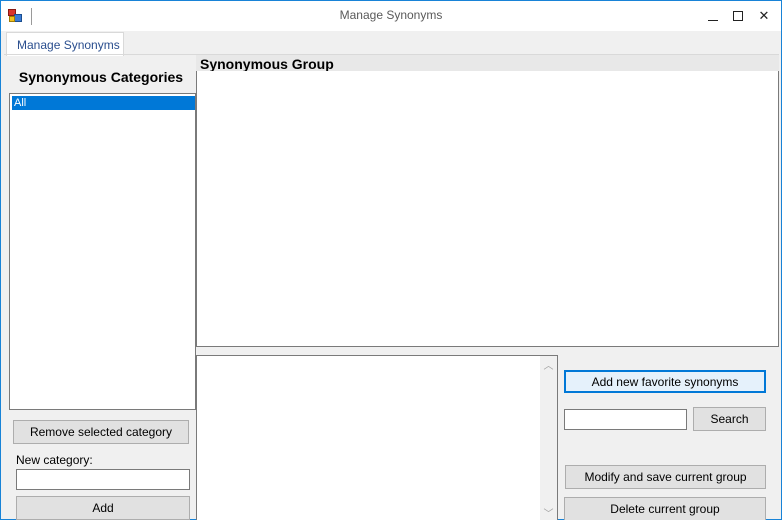 The image size is (782, 520). I want to click on maximize-button, so click(738, 16).